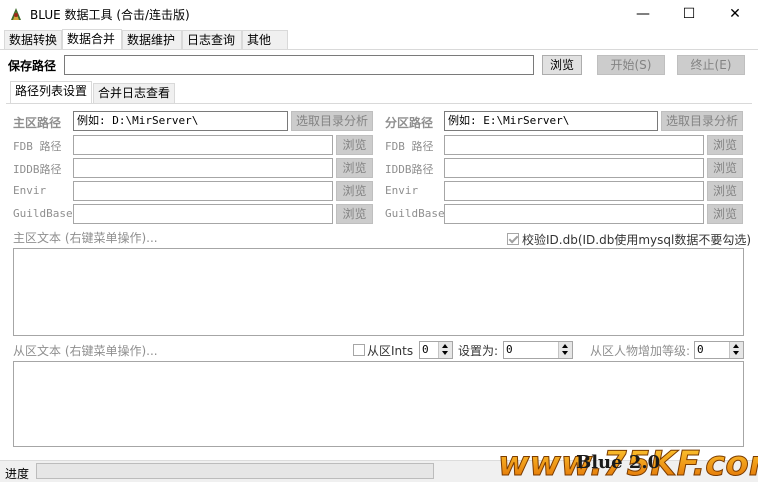 The image size is (758, 485). I want to click on set-to-value: 0, so click(509, 349).